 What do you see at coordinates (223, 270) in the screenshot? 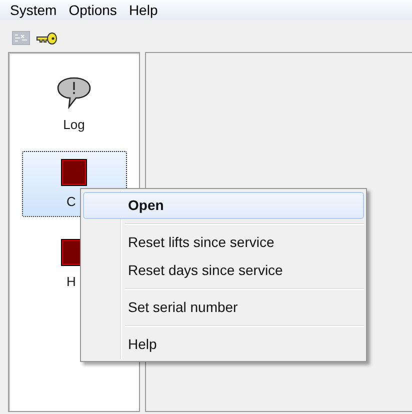
I see `menu-item: Reset days since service` at bounding box center [223, 270].